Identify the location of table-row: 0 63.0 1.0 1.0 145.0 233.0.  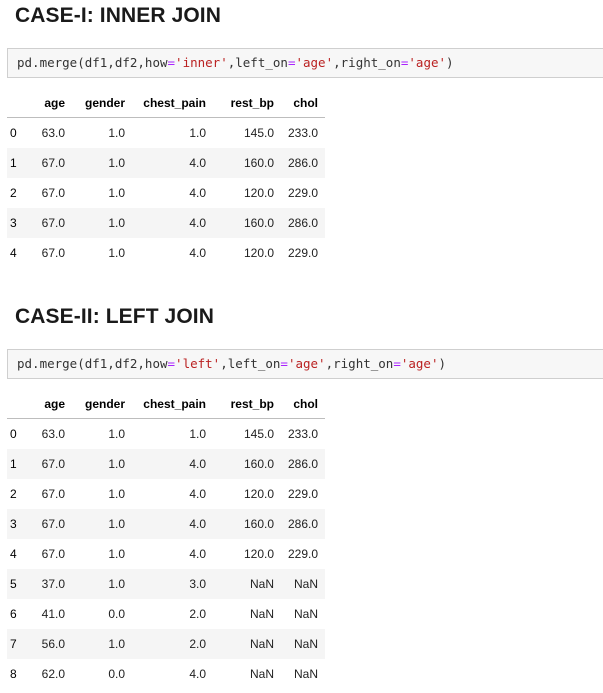
(166, 132).